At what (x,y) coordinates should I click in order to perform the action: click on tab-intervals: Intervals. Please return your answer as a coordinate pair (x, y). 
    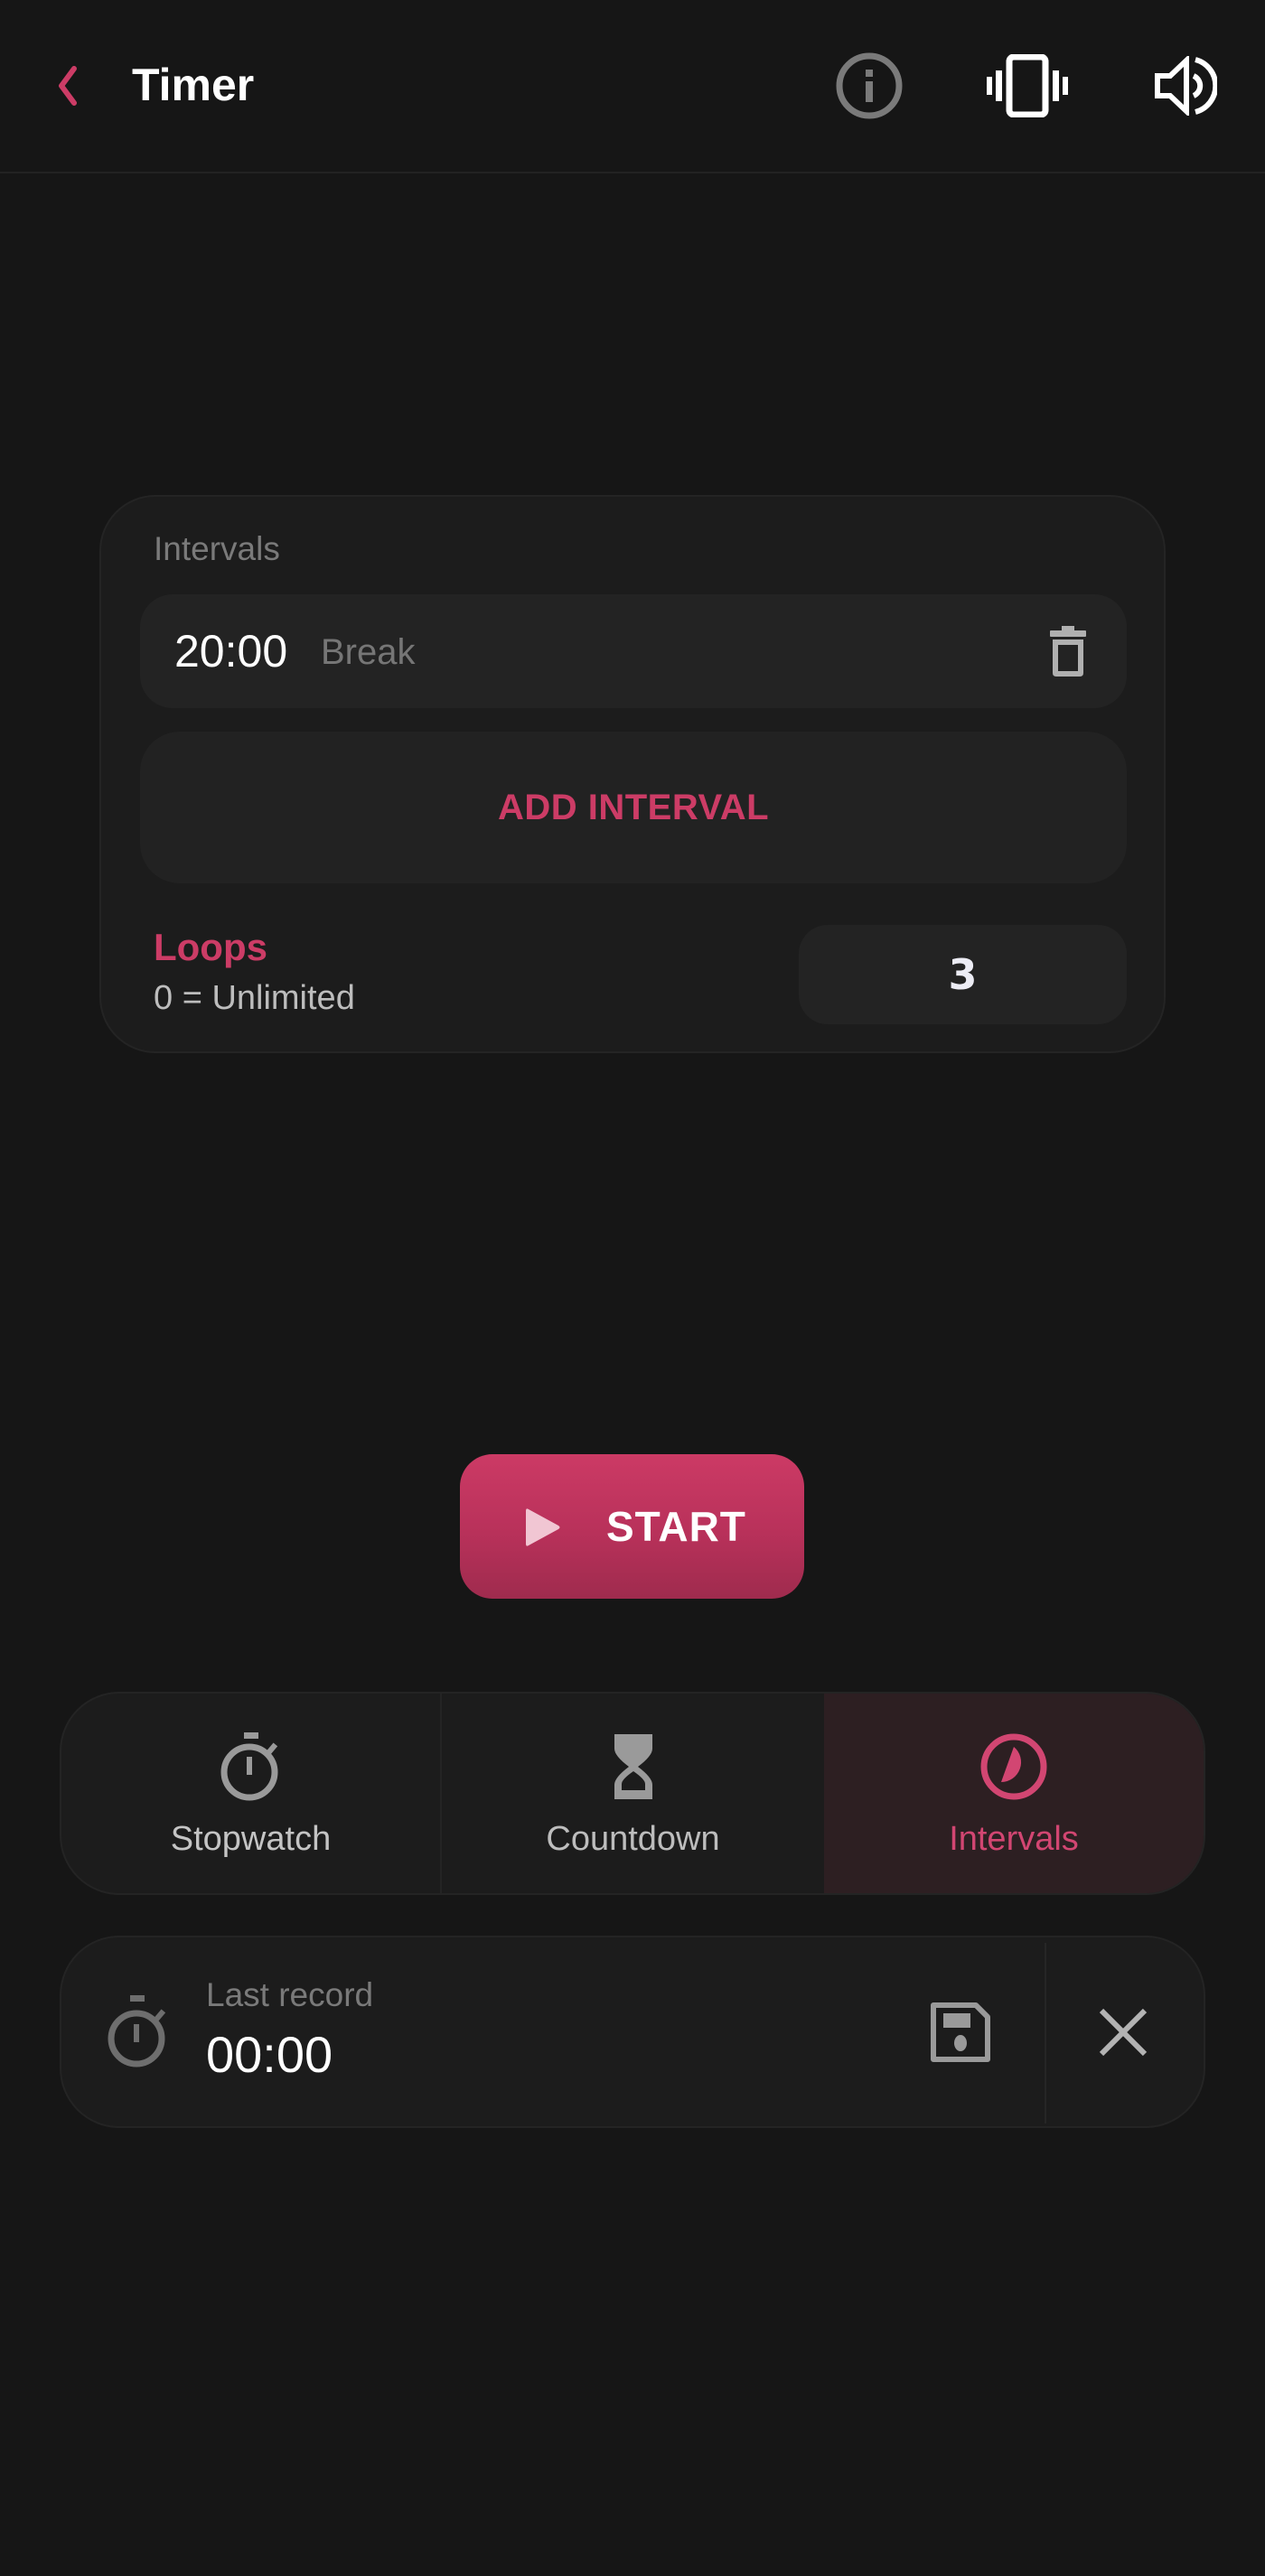
    Looking at the image, I should click on (1014, 1793).